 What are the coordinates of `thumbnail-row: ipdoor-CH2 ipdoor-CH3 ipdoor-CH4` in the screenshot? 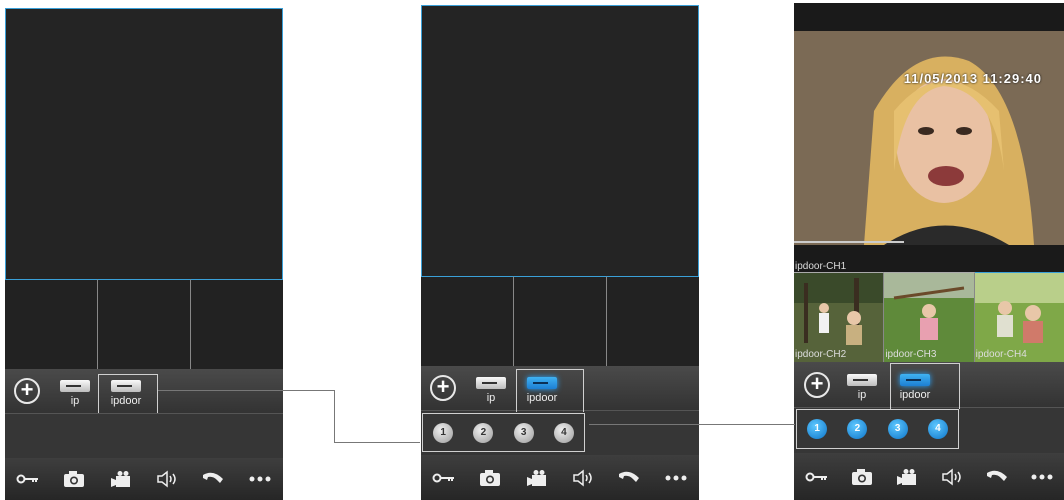 It's located at (929, 317).